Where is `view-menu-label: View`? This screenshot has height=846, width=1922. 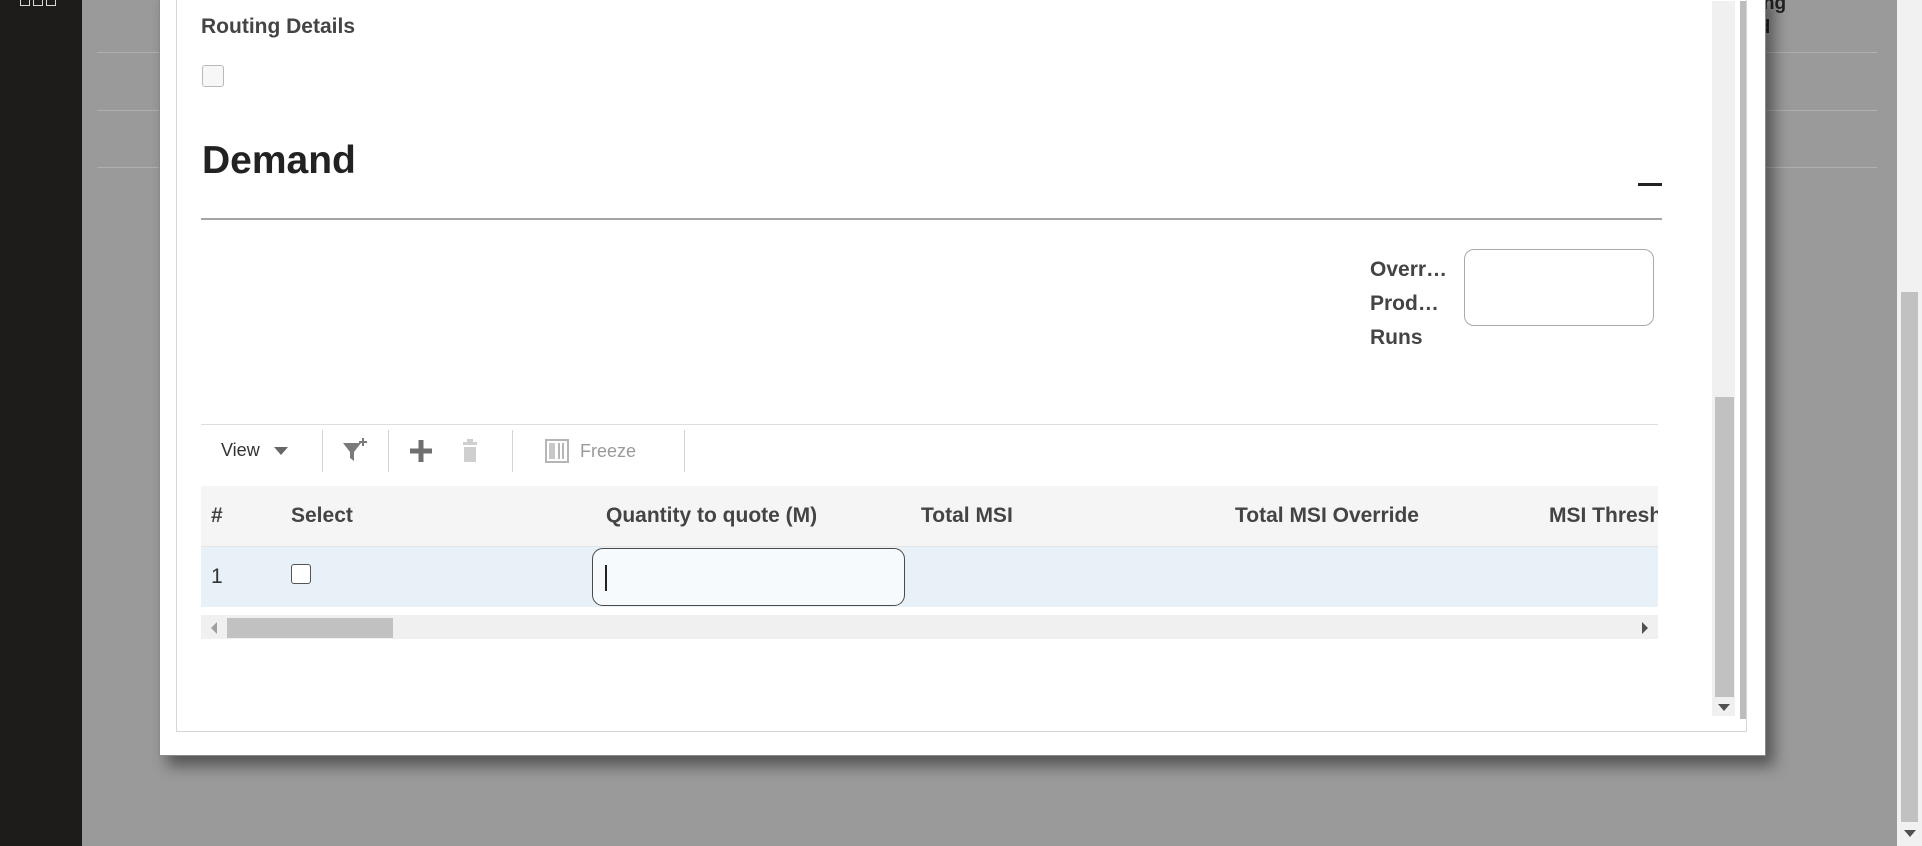 view-menu-label: View is located at coordinates (240, 450).